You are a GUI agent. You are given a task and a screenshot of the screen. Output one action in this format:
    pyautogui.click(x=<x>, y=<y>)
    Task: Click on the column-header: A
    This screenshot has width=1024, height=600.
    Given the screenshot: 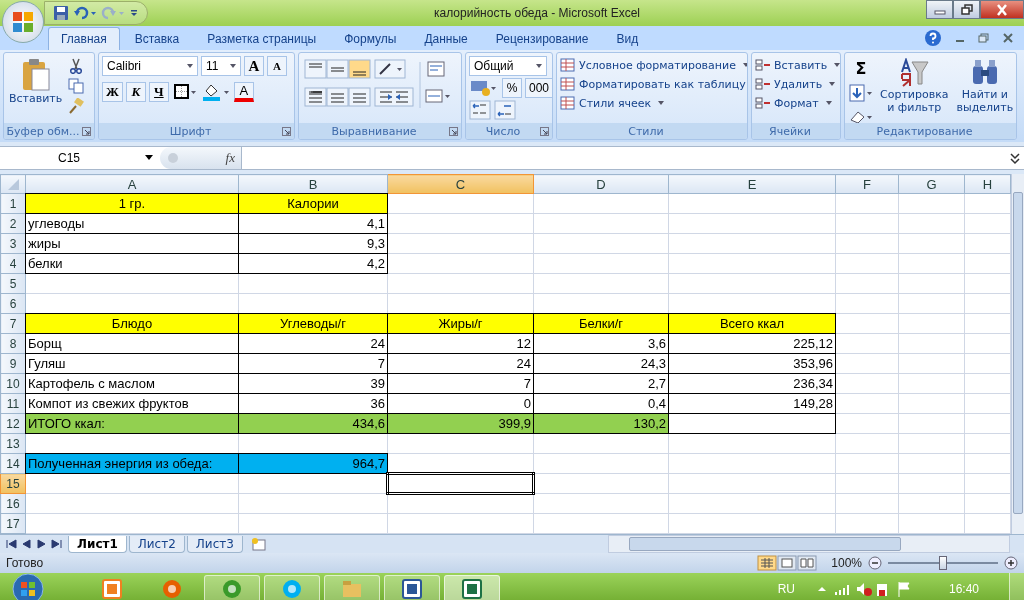 What is the action you would take?
    pyautogui.click(x=132, y=184)
    